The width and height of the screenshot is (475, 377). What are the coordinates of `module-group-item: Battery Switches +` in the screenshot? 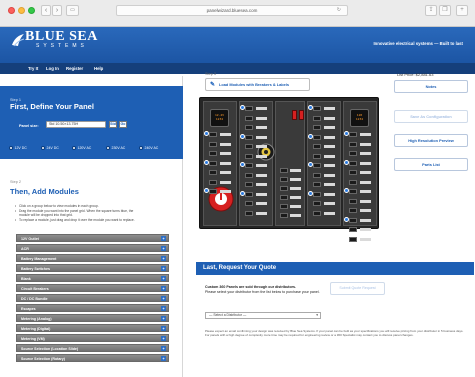 It's located at (92, 268).